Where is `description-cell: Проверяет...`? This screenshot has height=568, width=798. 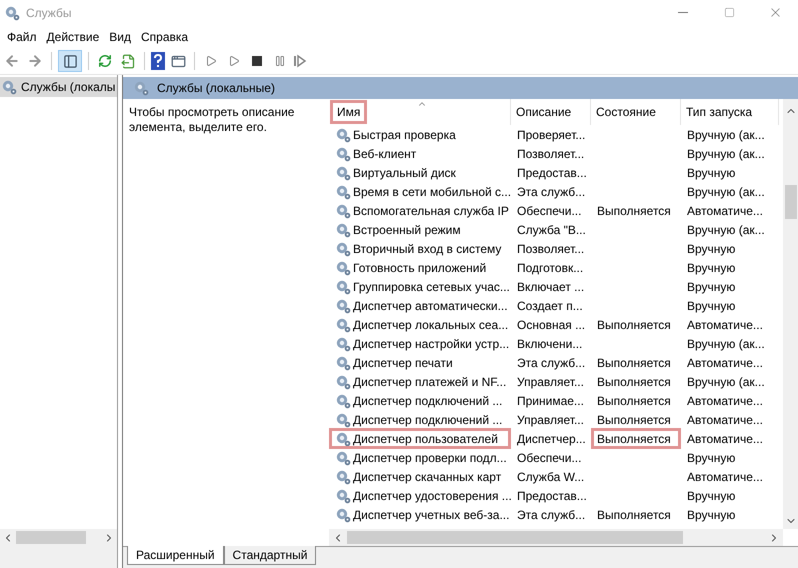
description-cell: Проверяет... is located at coordinates (551, 135).